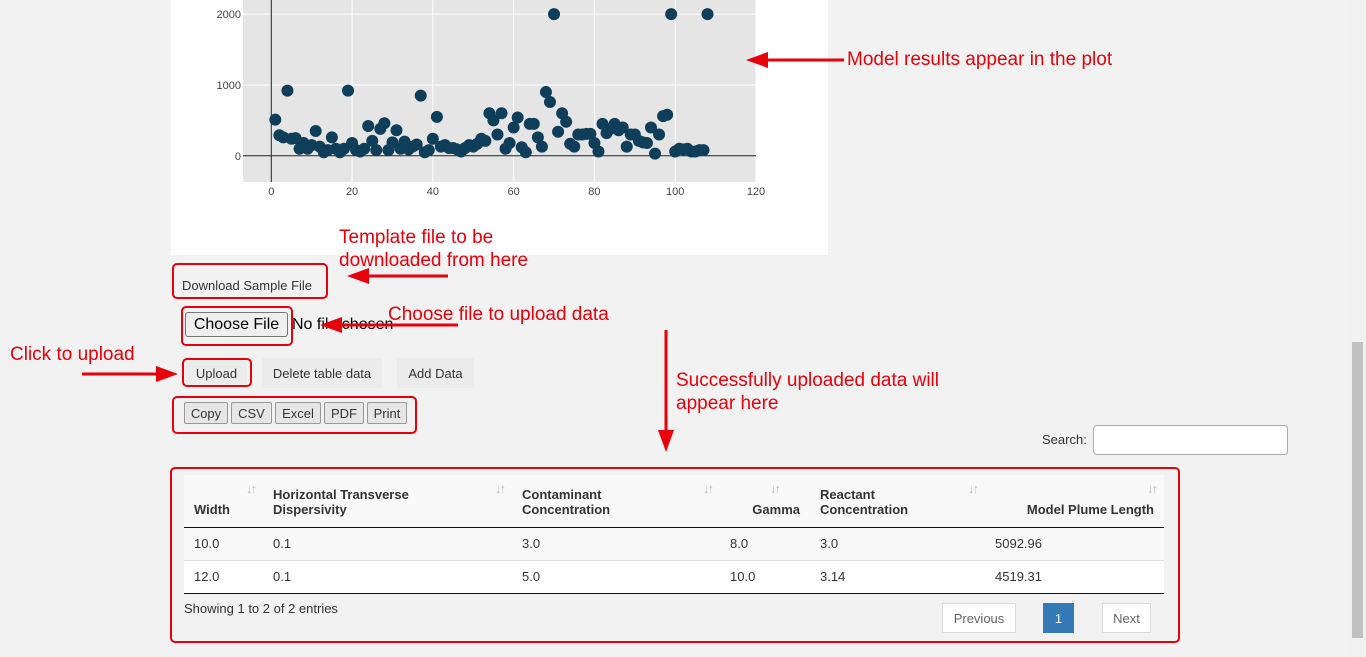 The image size is (1366, 657). Describe the element at coordinates (616, 576) in the screenshot. I see `table-cell: 5.0` at that location.